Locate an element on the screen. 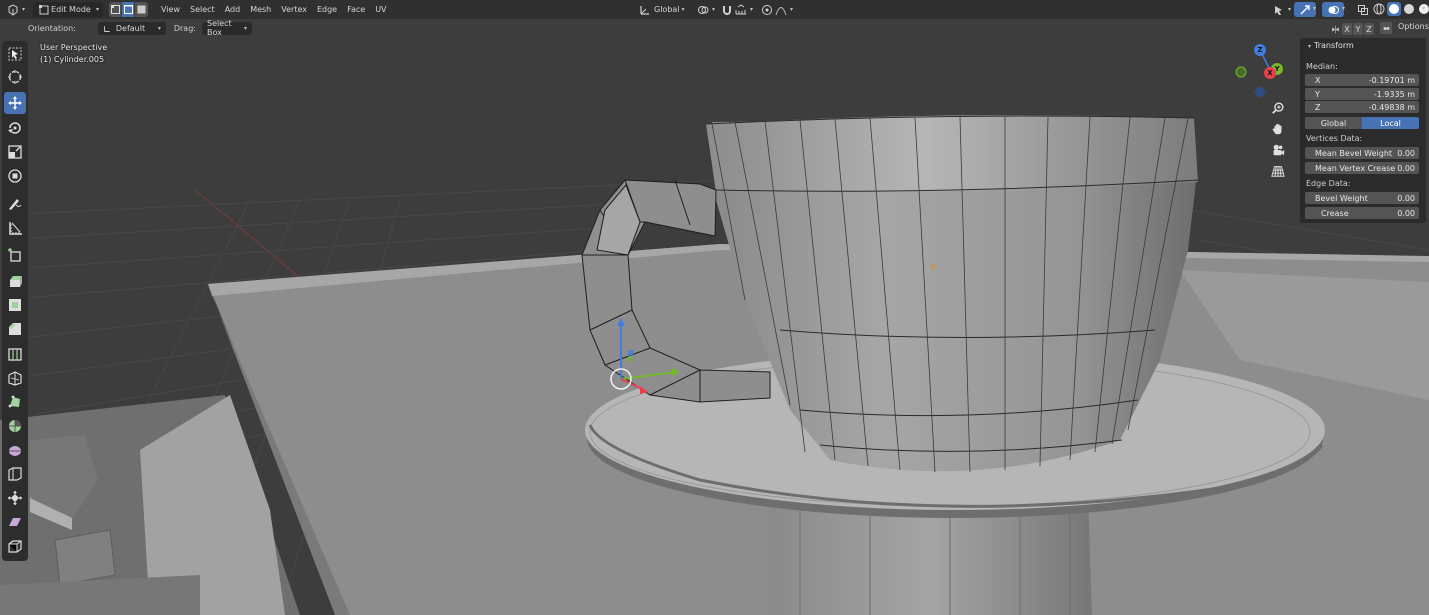 The height and width of the screenshot is (615, 1429). menu-vertex: Vertex is located at coordinates (294, 9).